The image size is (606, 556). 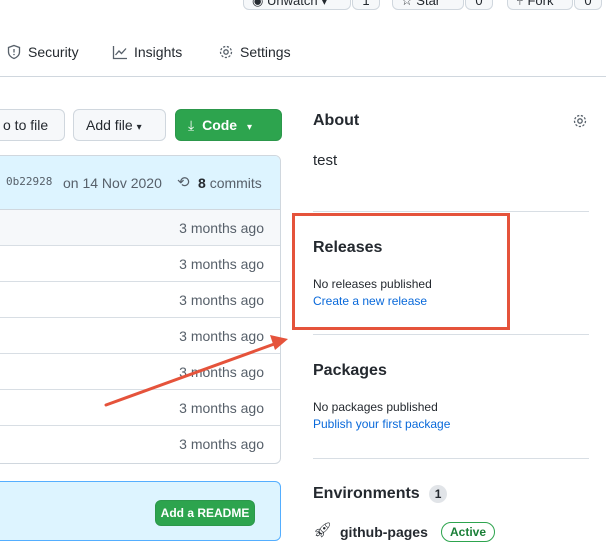 What do you see at coordinates (407, 4) in the screenshot?
I see `star-icon: ☆` at bounding box center [407, 4].